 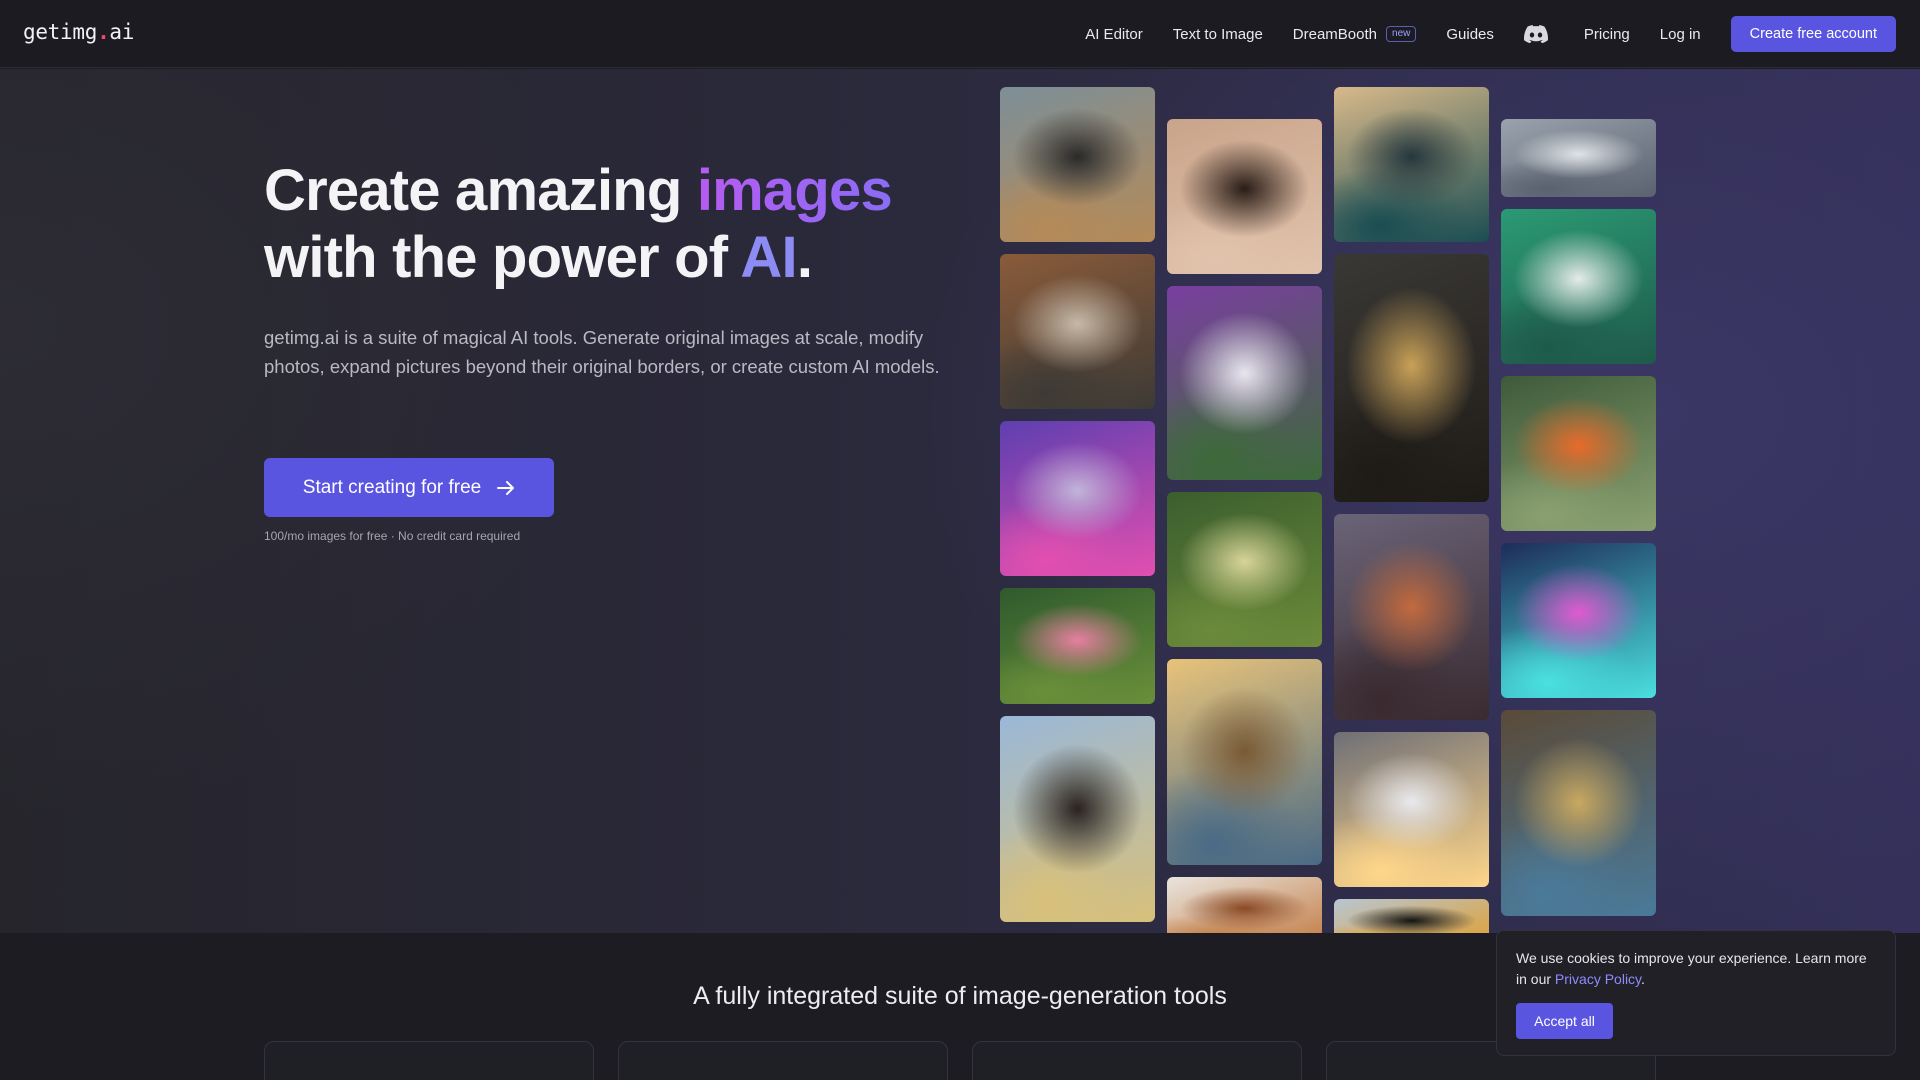 I want to click on gallery-image-masked-warrior, so click(x=1578, y=813).